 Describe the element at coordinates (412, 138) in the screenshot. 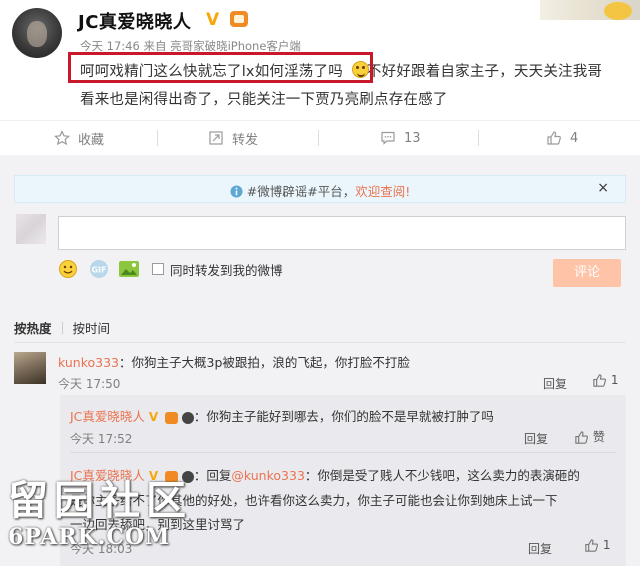

I see `comment-count: 13` at that location.